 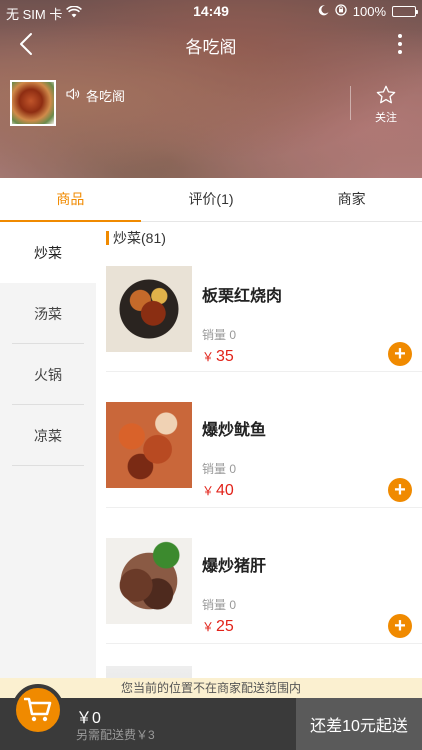 I want to click on rotation-lock-icon, so click(x=341, y=11).